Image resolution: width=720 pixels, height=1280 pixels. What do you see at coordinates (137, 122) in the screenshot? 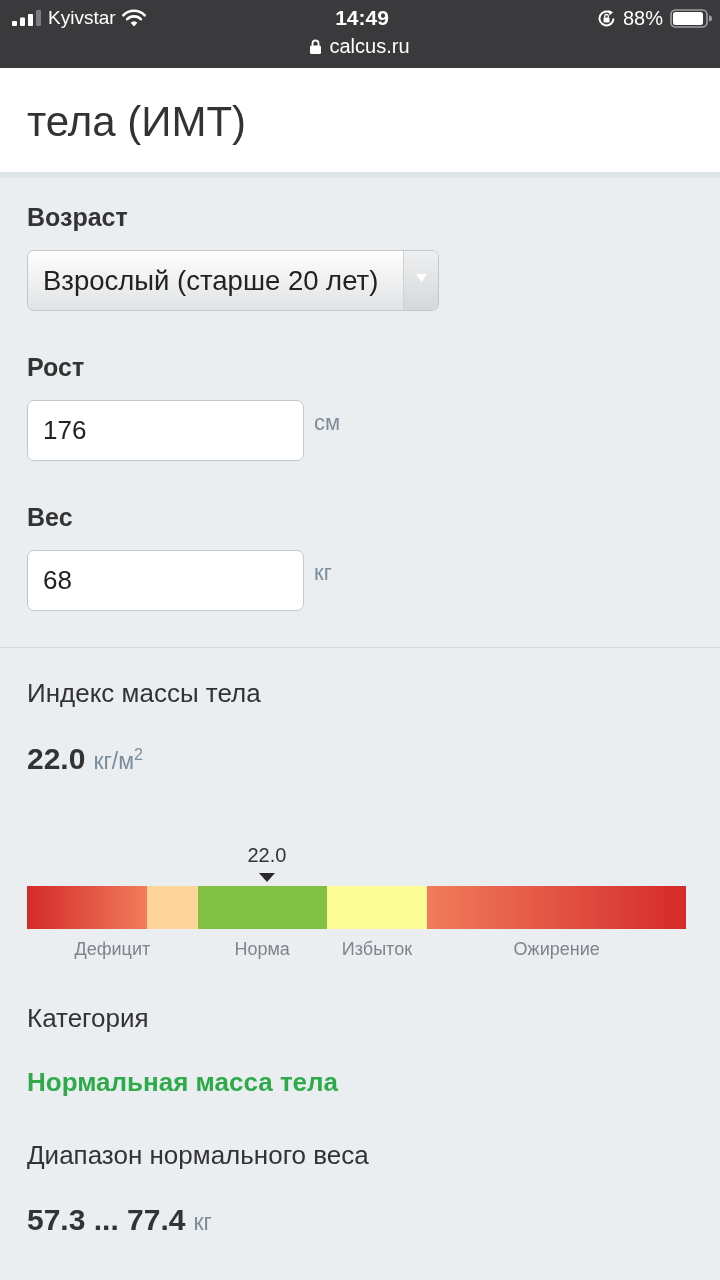
I see `page-title: тела (ИМТ)` at bounding box center [137, 122].